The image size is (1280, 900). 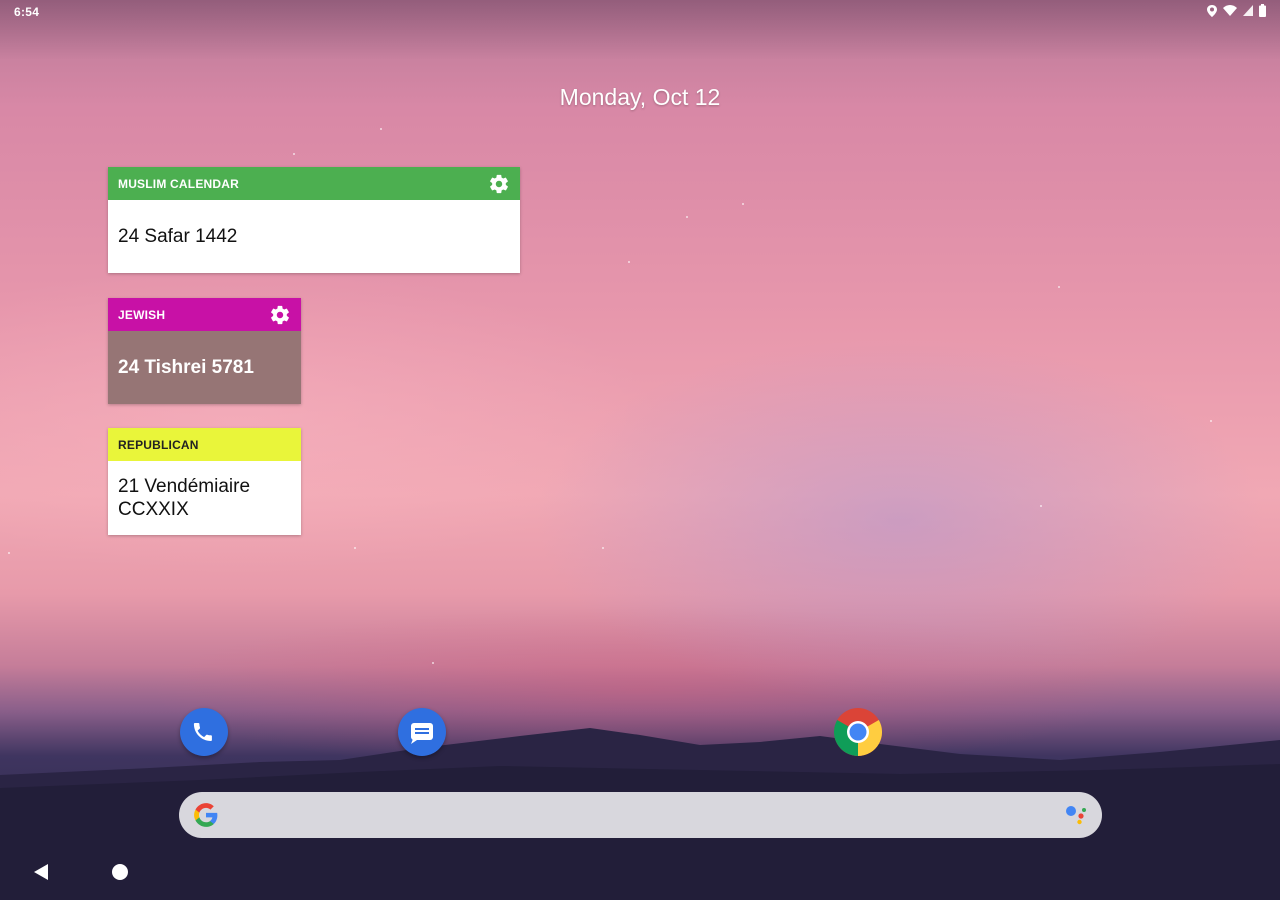 I want to click on messages-icon, so click(x=422, y=733).